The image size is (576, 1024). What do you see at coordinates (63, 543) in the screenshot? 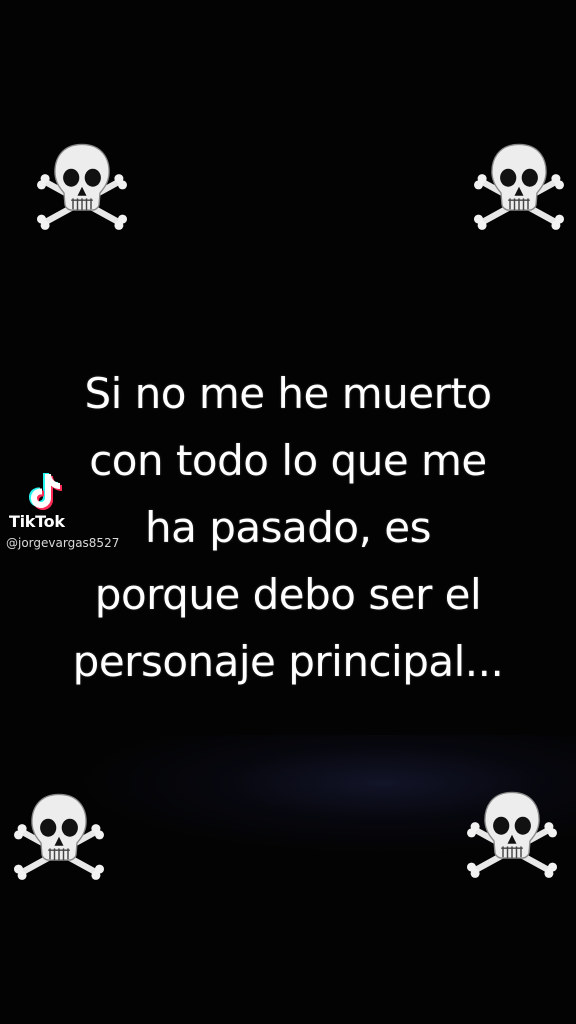
I see `tiktok-username: @jorgevargas8527` at bounding box center [63, 543].